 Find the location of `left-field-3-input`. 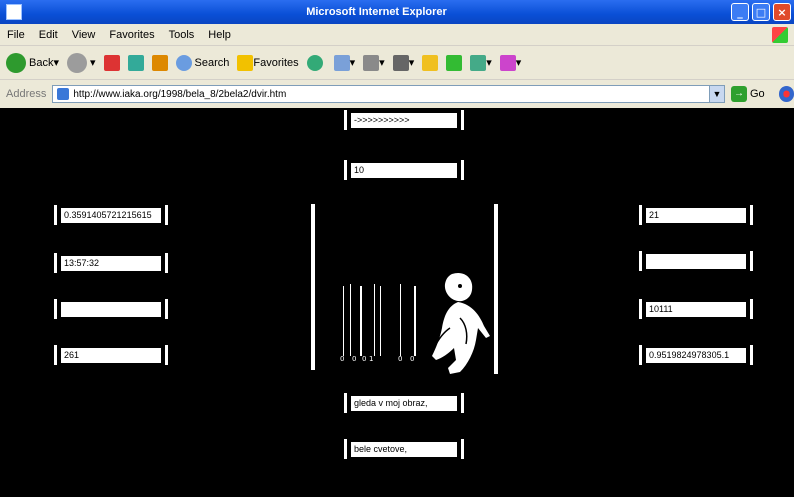

left-field-3-input is located at coordinates (111, 309).